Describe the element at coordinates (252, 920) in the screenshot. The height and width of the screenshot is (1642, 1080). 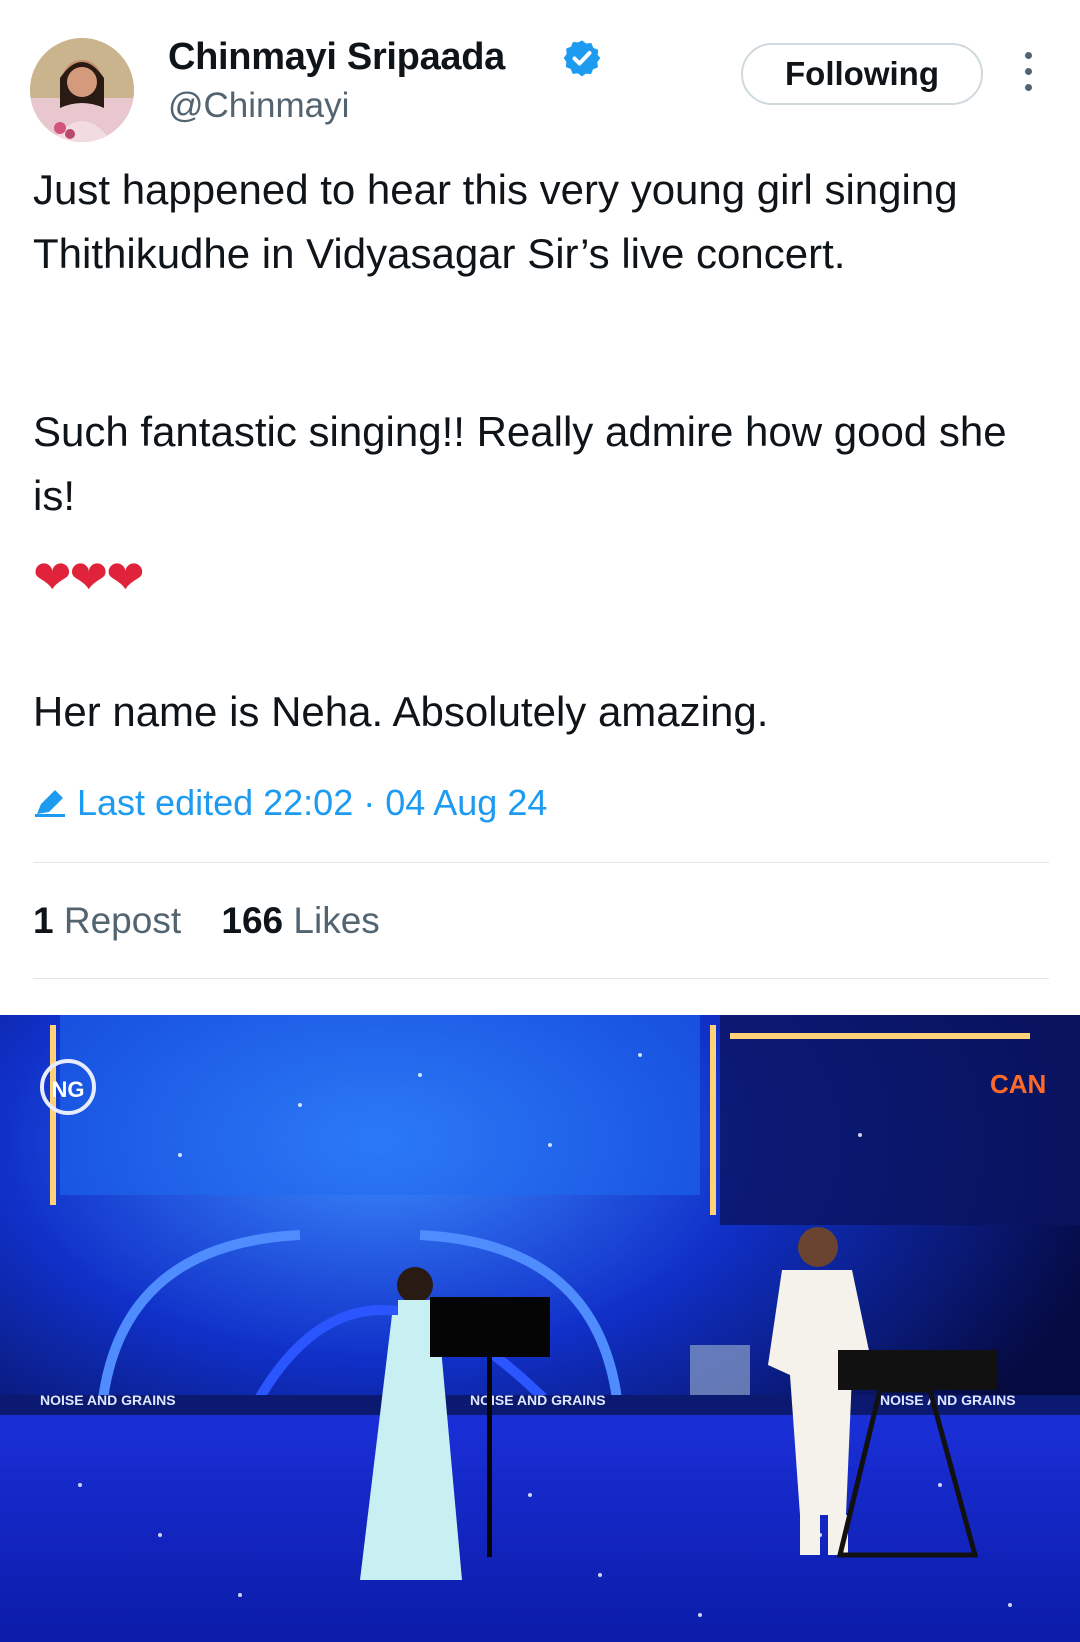
I see `likes-count: 166` at that location.